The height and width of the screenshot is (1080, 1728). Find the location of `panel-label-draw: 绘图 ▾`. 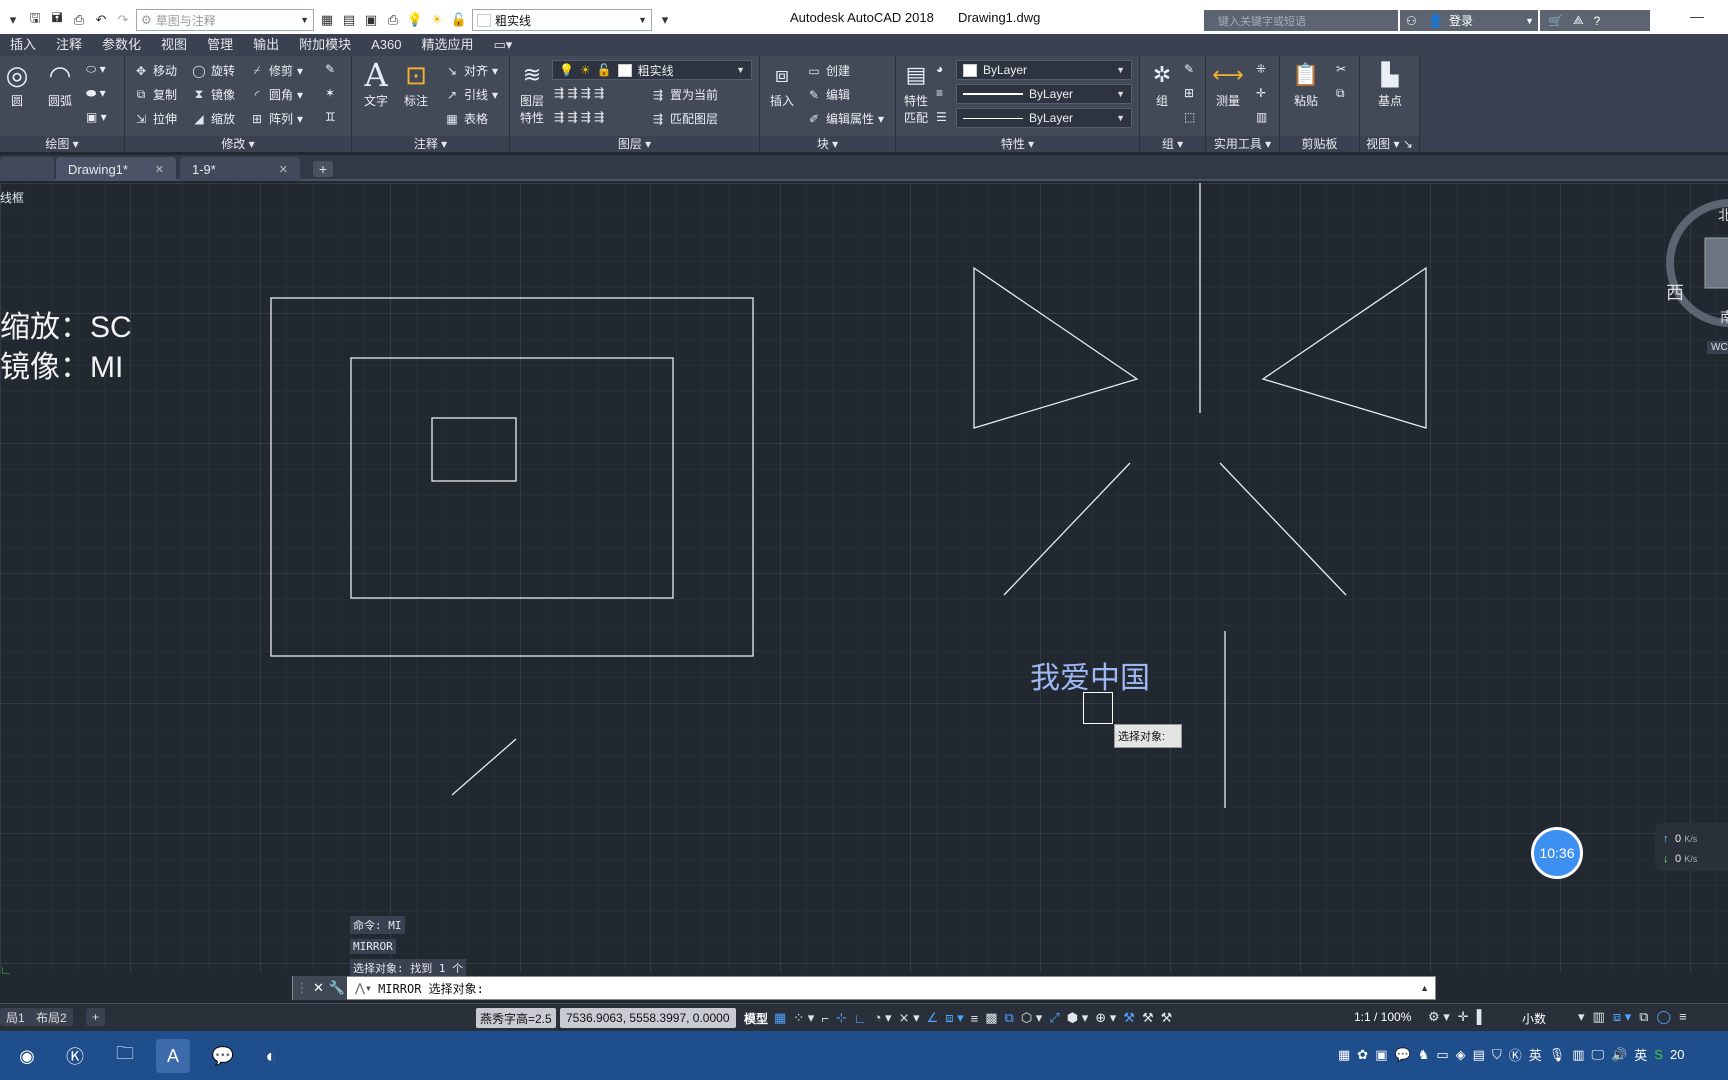

panel-label-draw: 绘图 ▾ is located at coordinates (62, 144).